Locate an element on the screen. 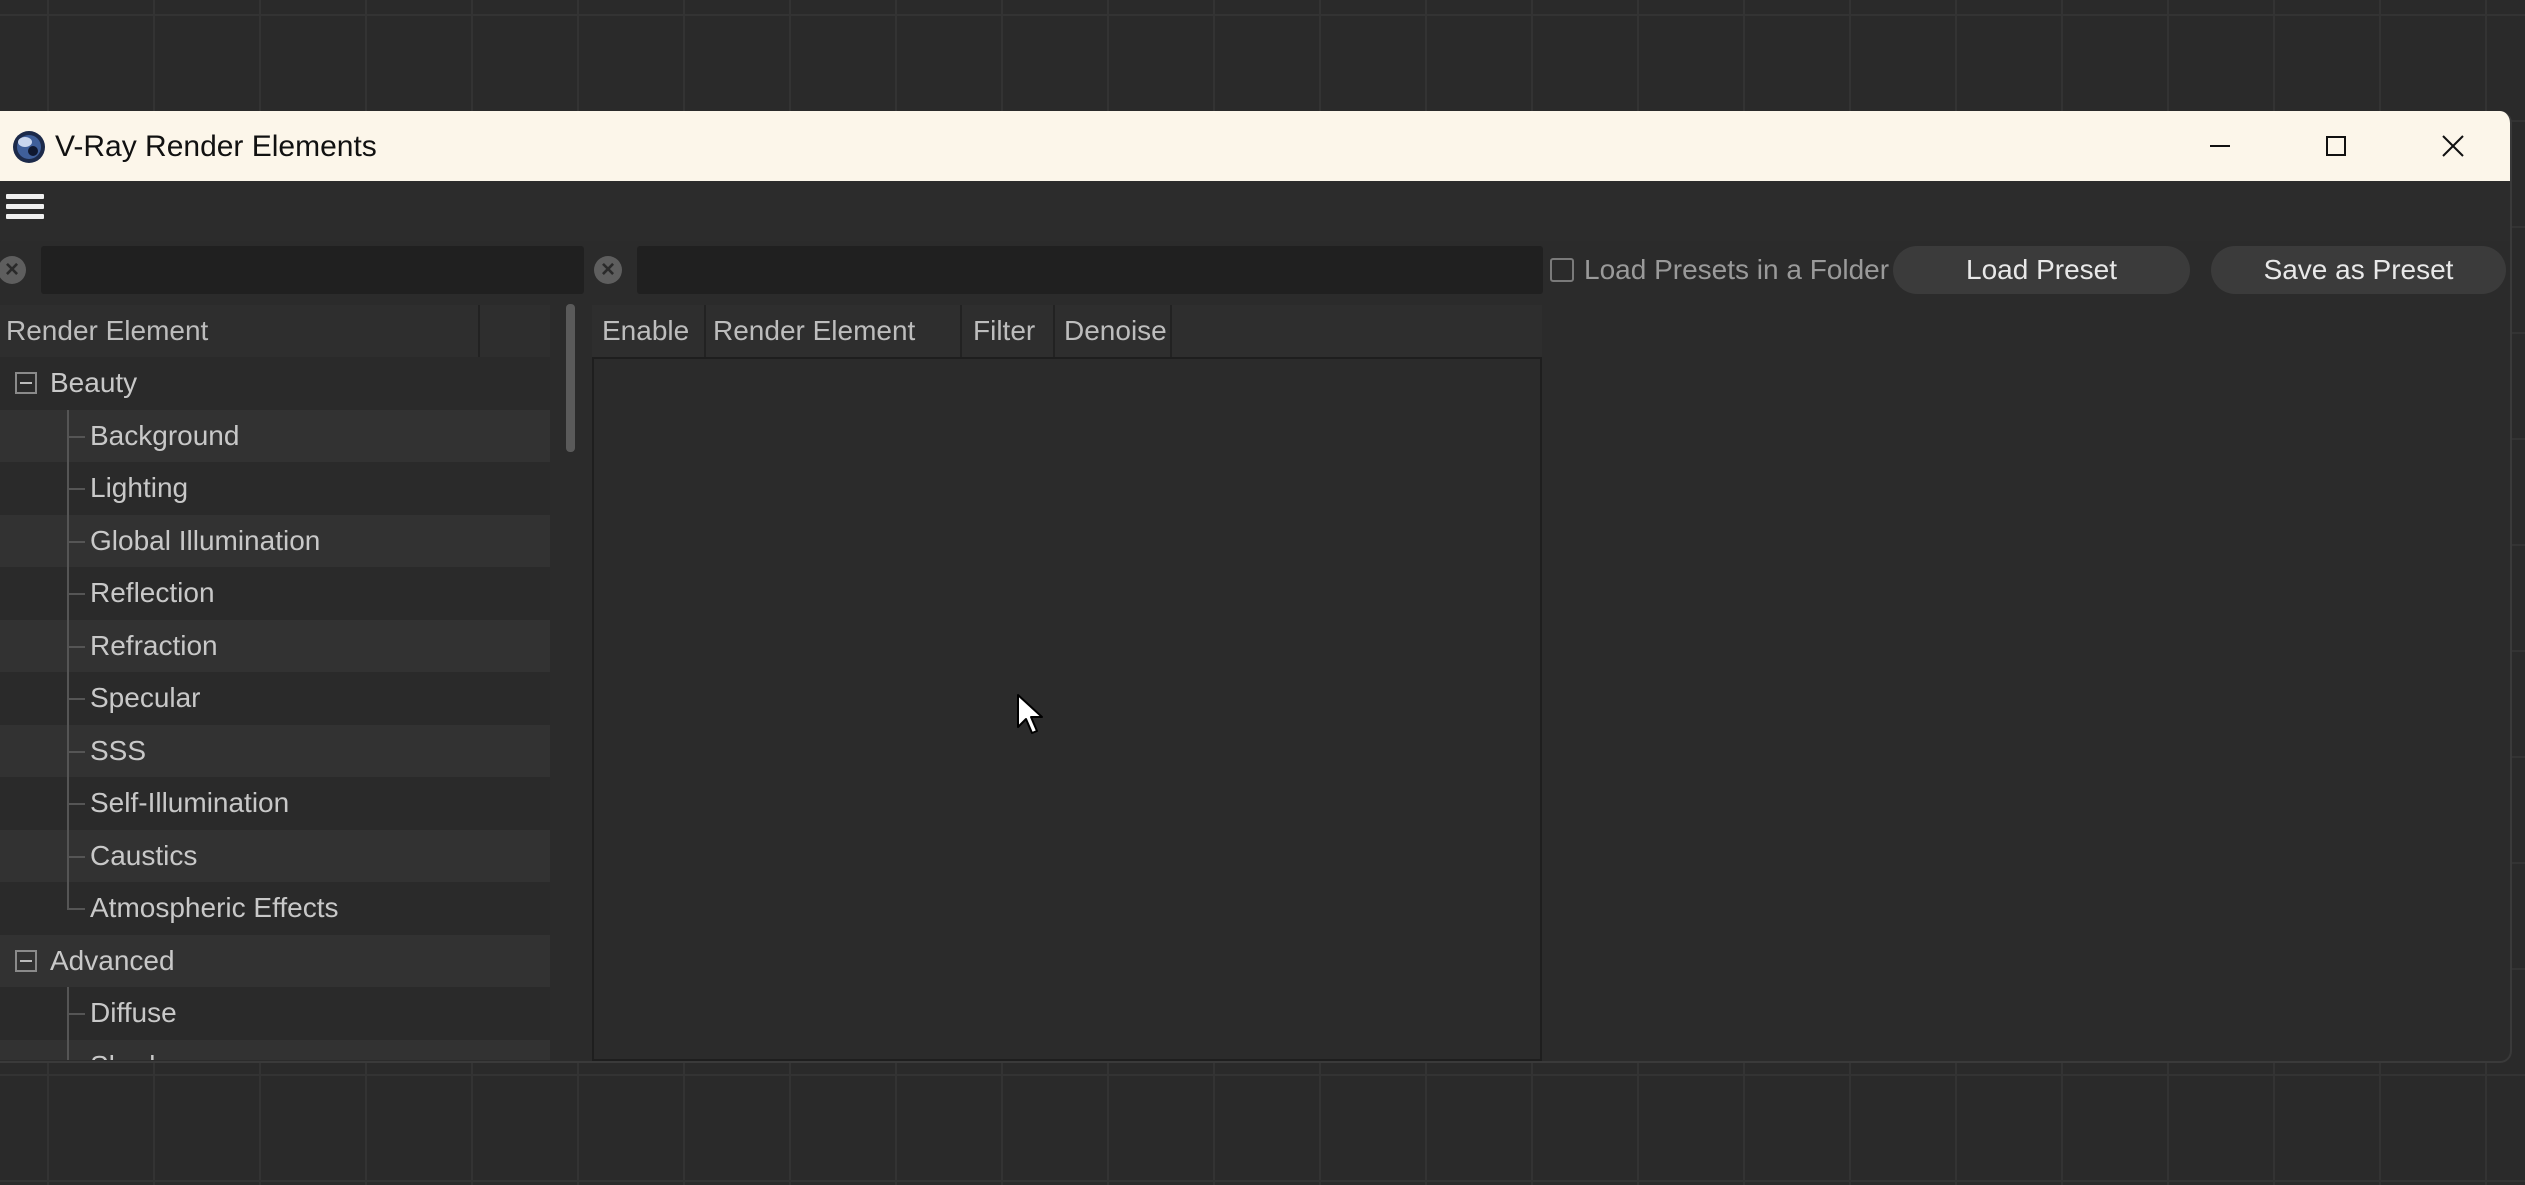 The width and height of the screenshot is (2525, 1185). tree-item-label: Caustics is located at coordinates (144, 855).